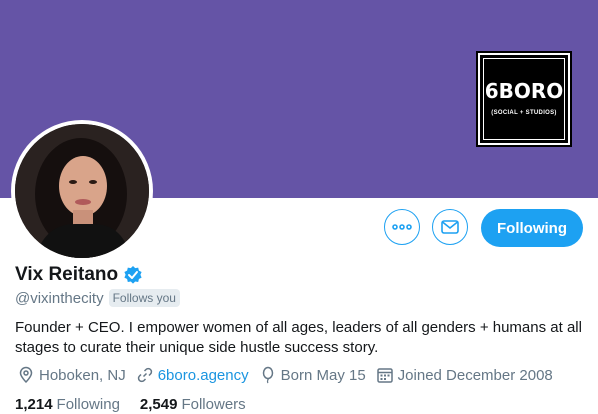  I want to click on following-button: Following, so click(532, 228).